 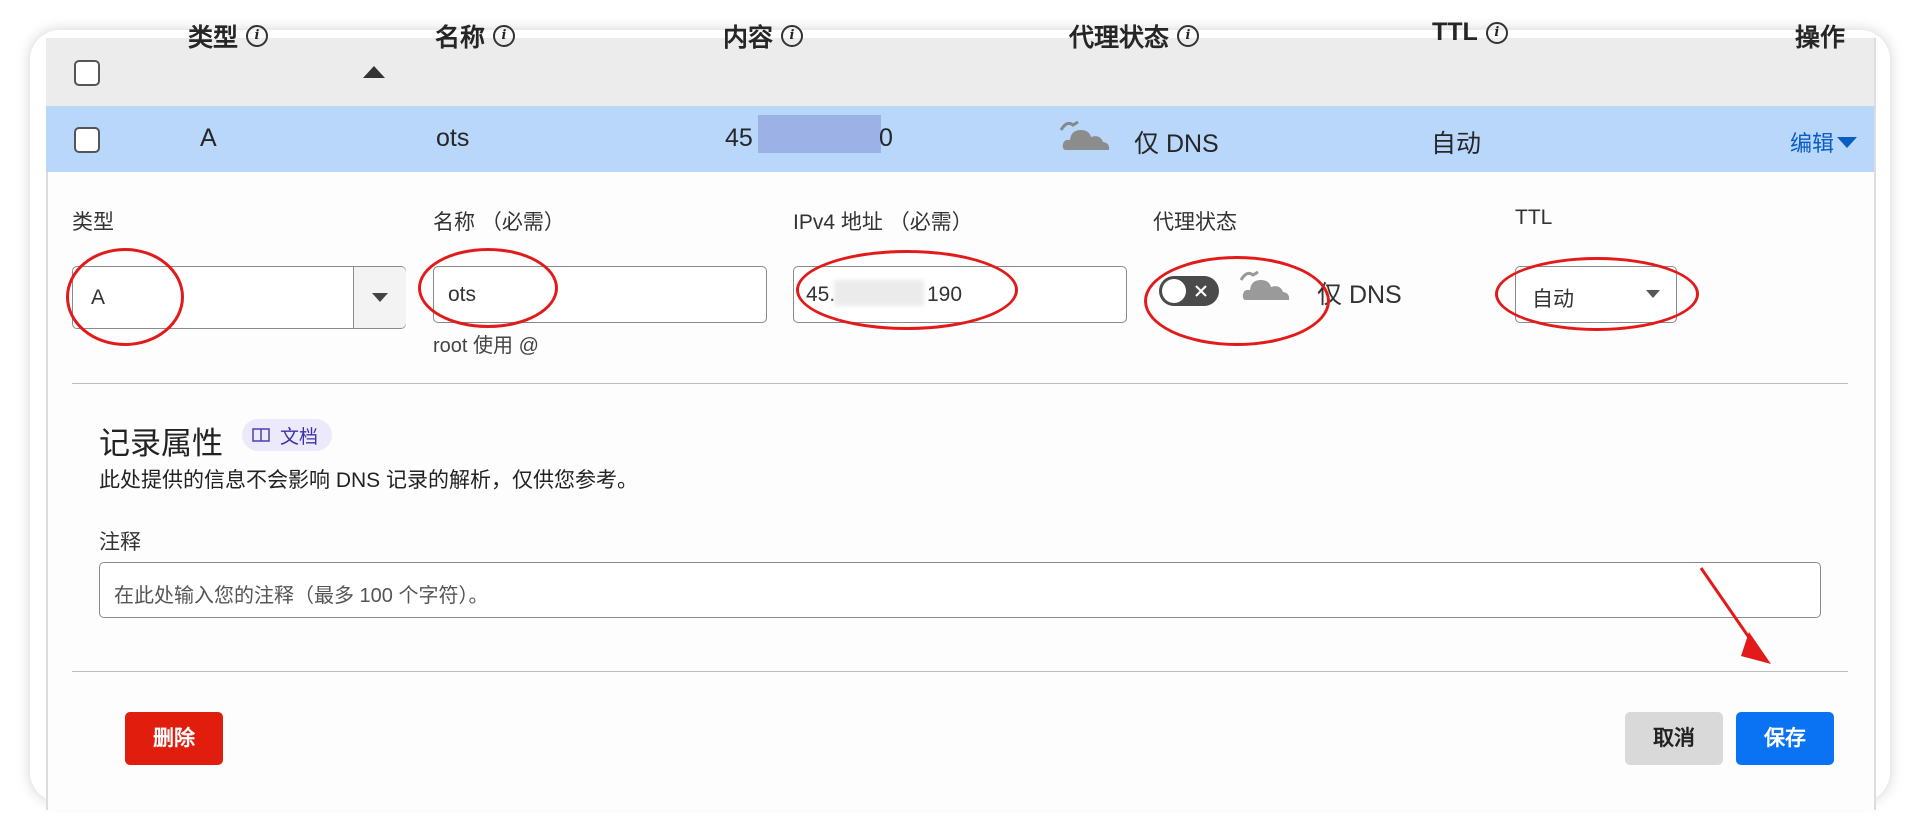 I want to click on docs-link: 文档, so click(x=287, y=435).